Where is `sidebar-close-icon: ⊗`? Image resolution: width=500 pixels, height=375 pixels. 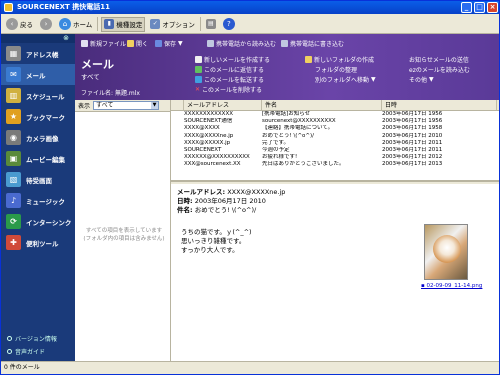
sidebar-close-icon: ⊗ is located at coordinates (66, 38).